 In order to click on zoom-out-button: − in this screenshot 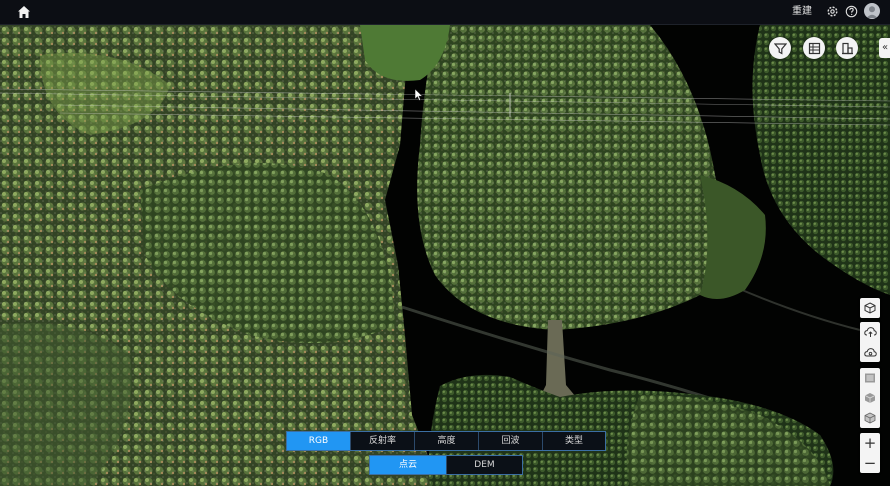, I will do `click(870, 463)`.